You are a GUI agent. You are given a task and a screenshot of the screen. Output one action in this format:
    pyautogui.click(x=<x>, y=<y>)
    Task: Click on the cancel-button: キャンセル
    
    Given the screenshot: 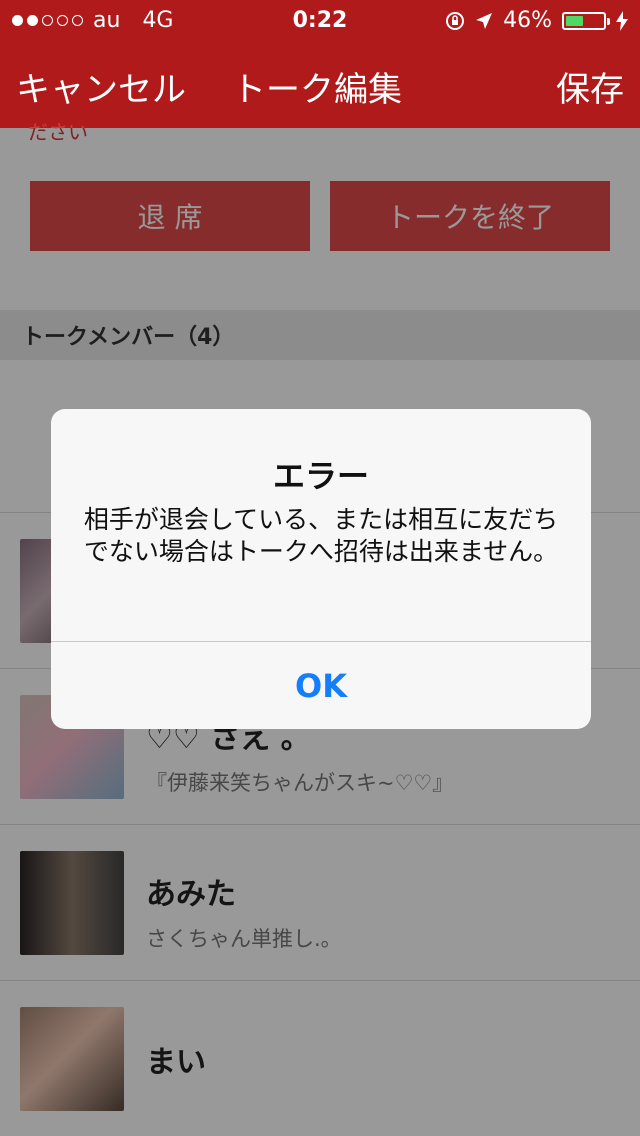 What is the action you would take?
    pyautogui.click(x=101, y=86)
    